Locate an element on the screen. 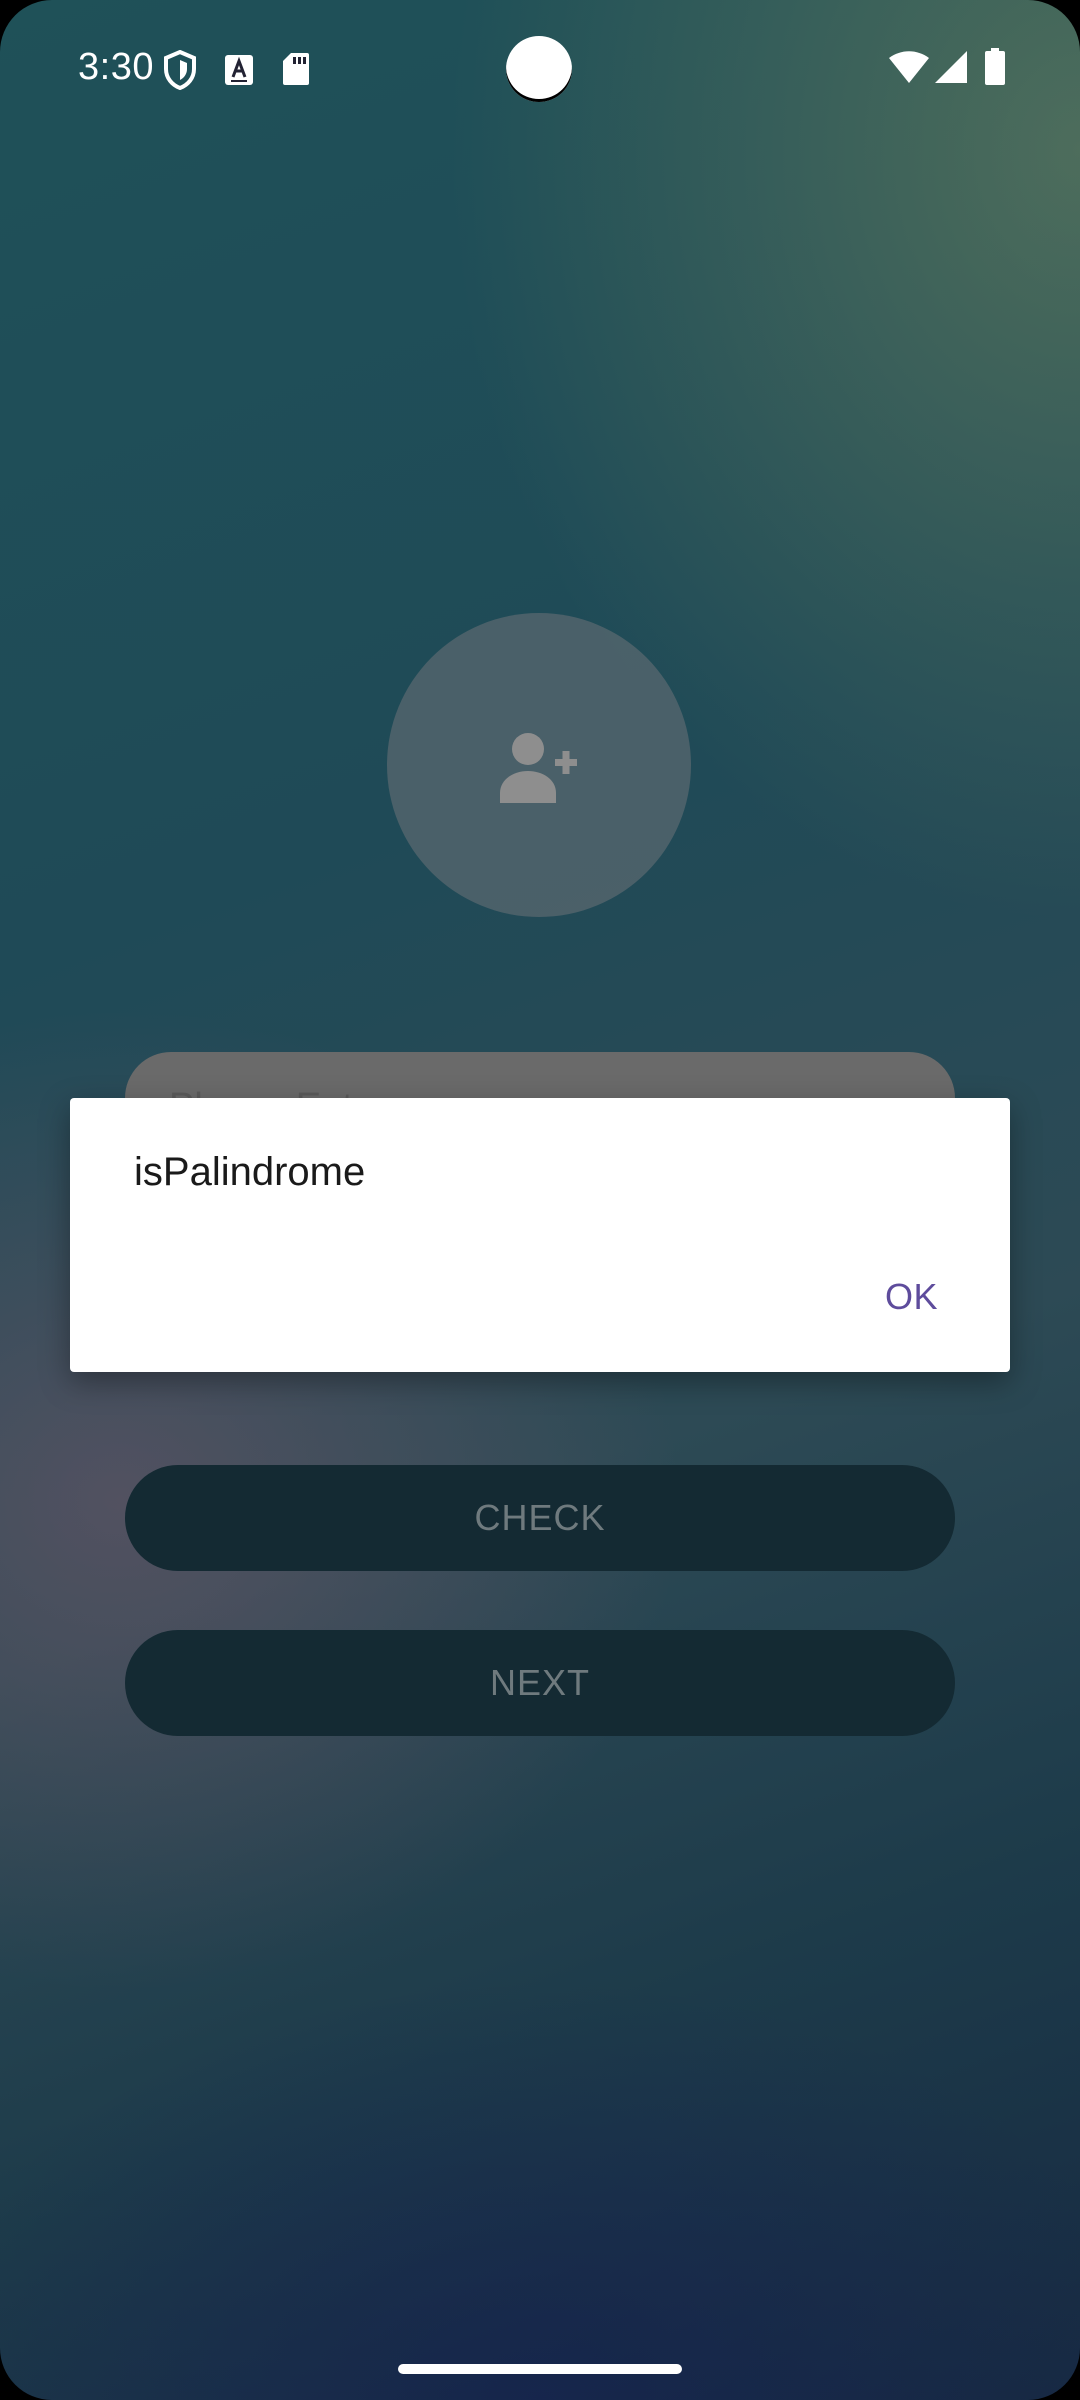 This screenshot has height=2400, width=1080. battery-icon is located at coordinates (995, 66).